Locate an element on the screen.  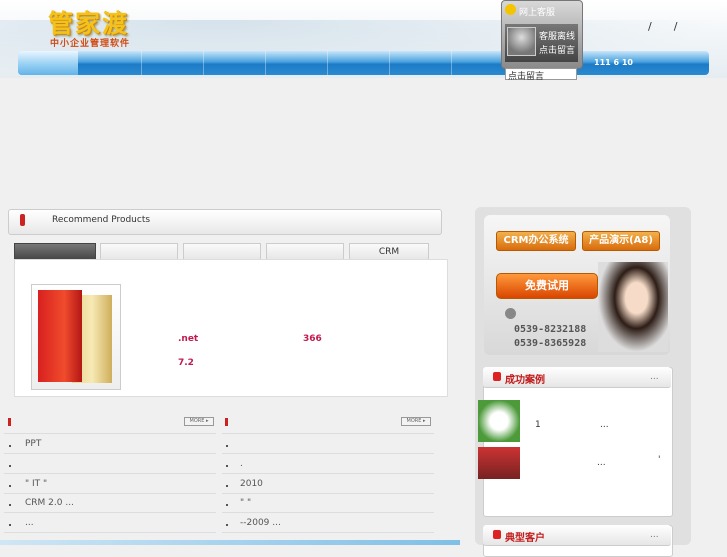
online-service-title: 网上客服 is located at coordinates (537, 13).